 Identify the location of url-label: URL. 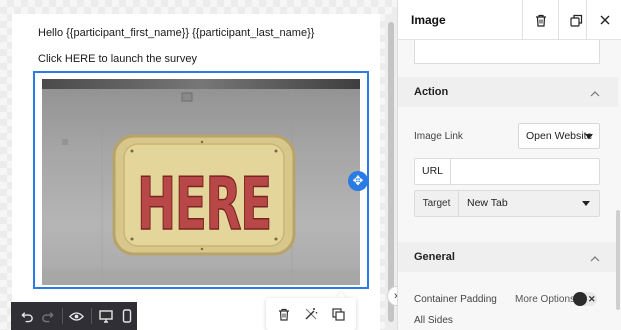
(433, 171).